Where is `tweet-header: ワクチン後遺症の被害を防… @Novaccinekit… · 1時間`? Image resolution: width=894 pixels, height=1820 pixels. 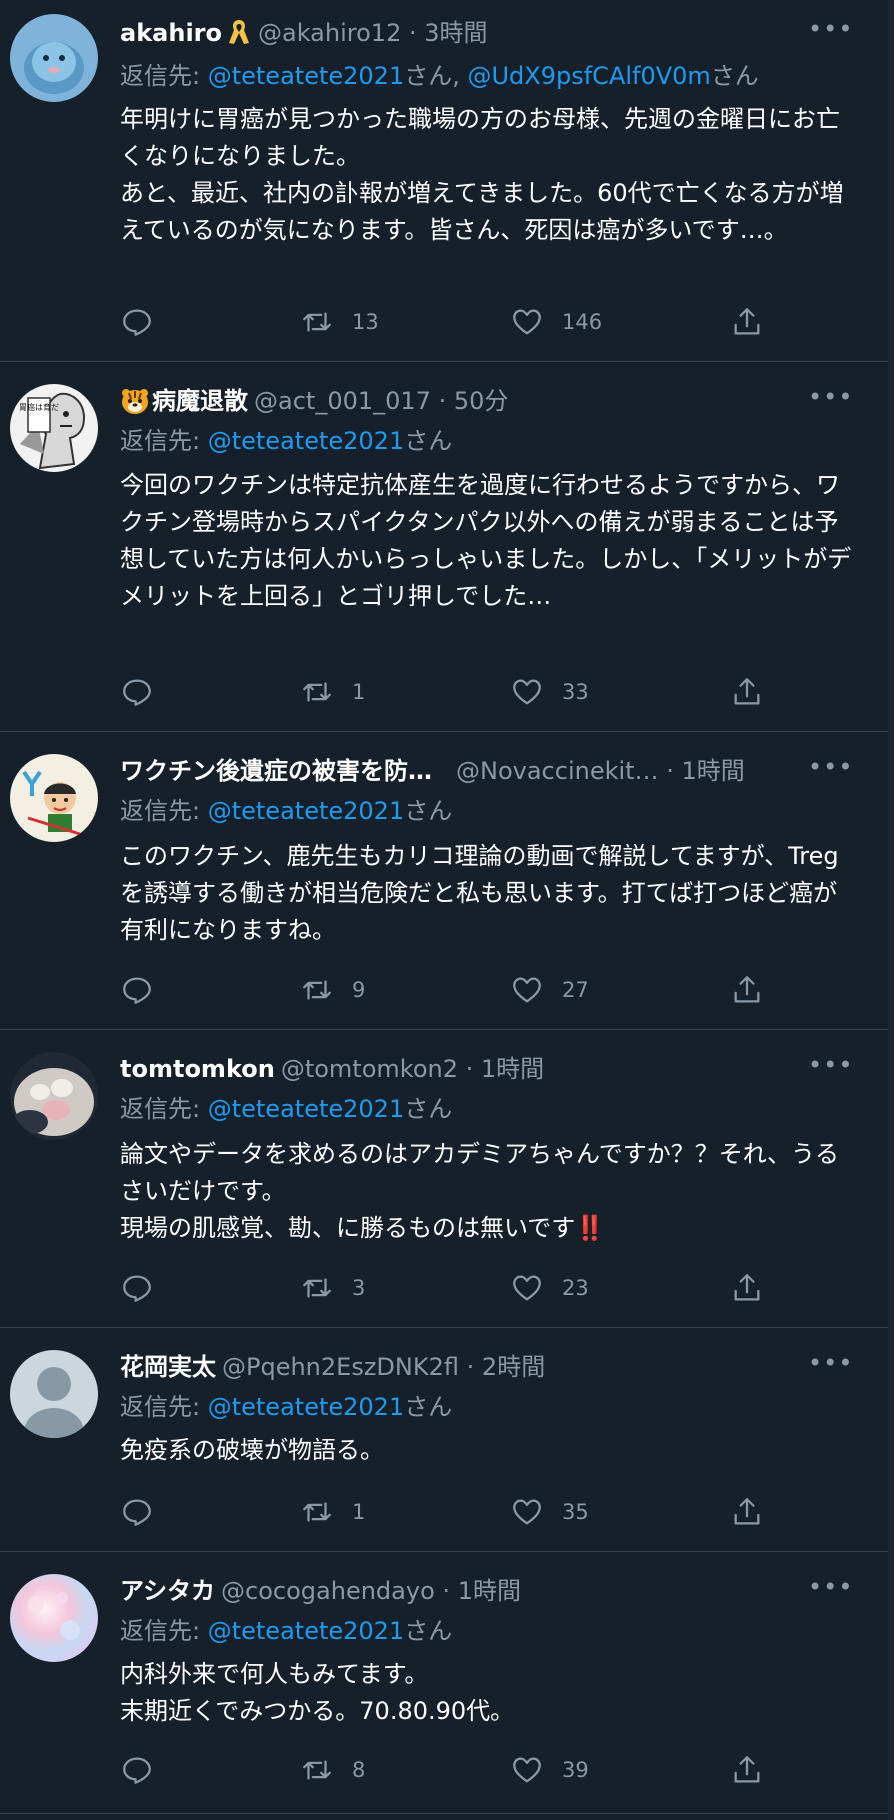 tweet-header: ワクチン後遺症の被害を防… @Novaccinekit… · 1時間 is located at coordinates (459, 771).